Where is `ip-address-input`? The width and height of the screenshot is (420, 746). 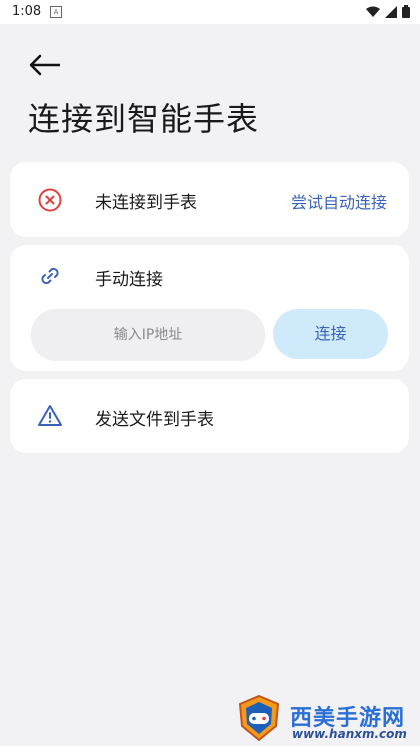 ip-address-input is located at coordinates (148, 335).